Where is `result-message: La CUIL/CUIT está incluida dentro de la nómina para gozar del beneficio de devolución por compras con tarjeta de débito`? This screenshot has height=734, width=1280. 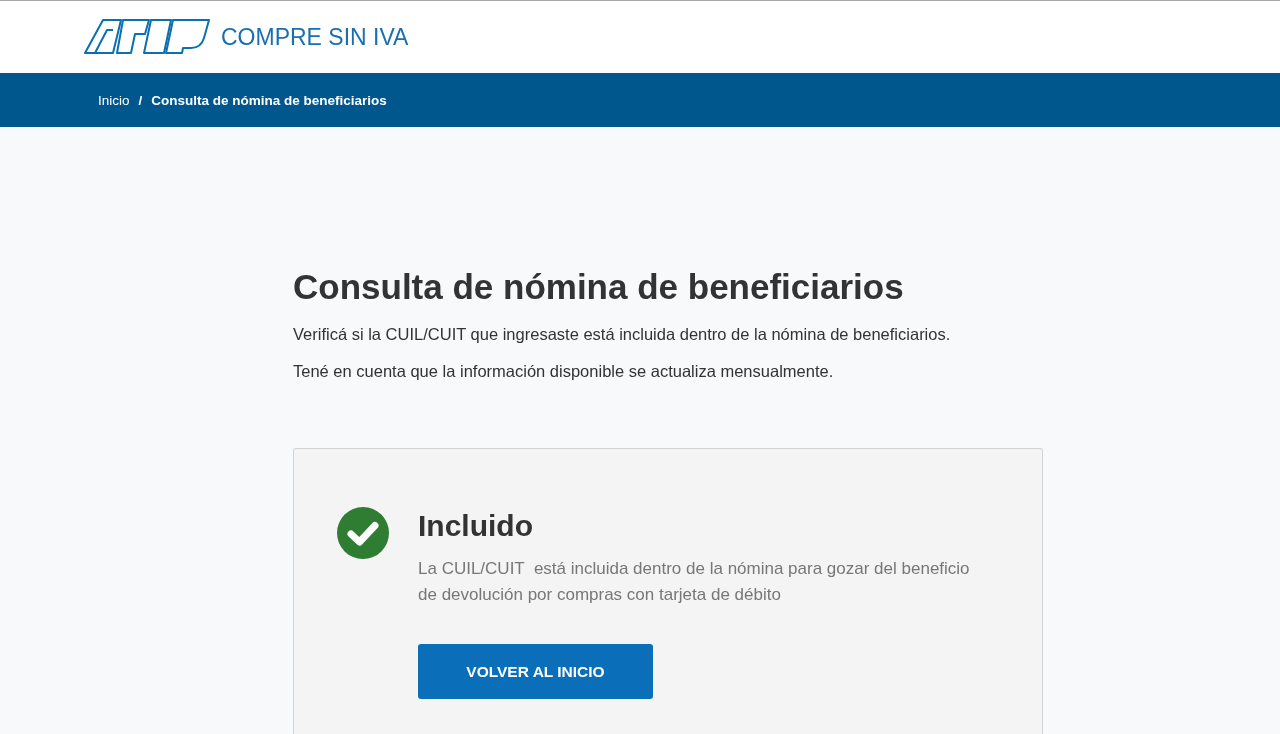 result-message: La CUIL/CUIT está incluida dentro de la nómina para gozar del beneficio de devolución por compras con tarjeta de débito is located at coordinates (694, 582).